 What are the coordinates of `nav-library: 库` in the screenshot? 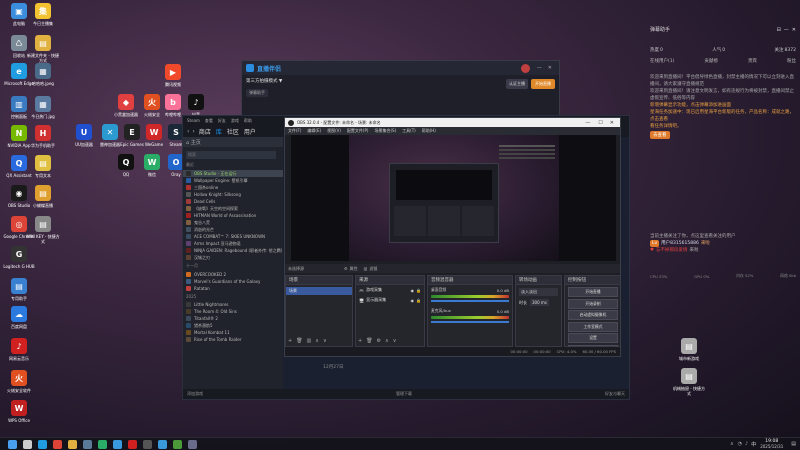 It's located at (219, 131).